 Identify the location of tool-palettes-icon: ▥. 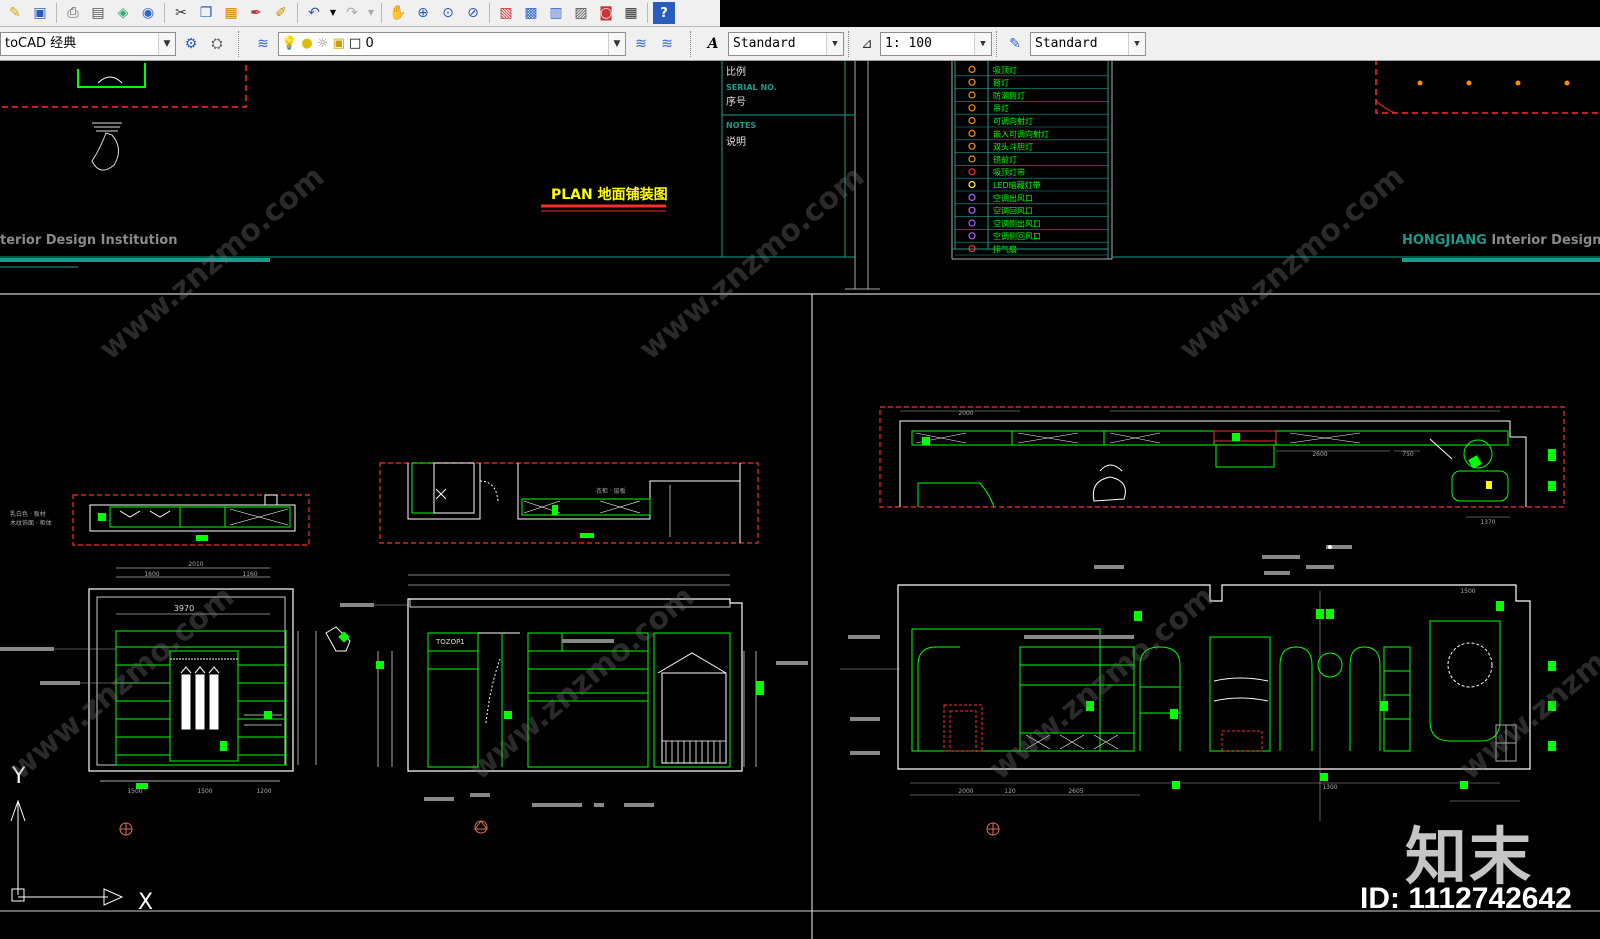
(556, 13).